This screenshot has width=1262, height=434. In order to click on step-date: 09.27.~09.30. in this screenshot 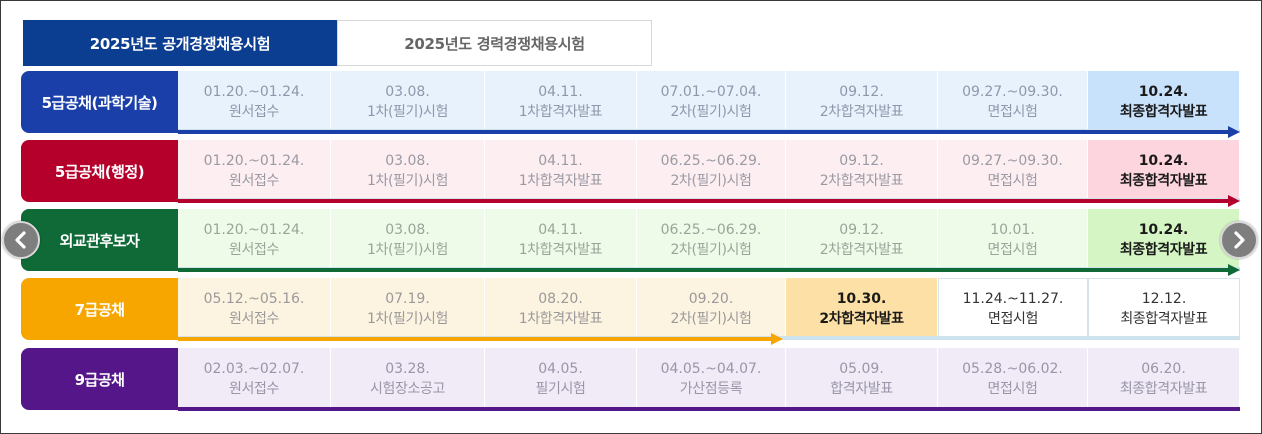, I will do `click(1012, 161)`.